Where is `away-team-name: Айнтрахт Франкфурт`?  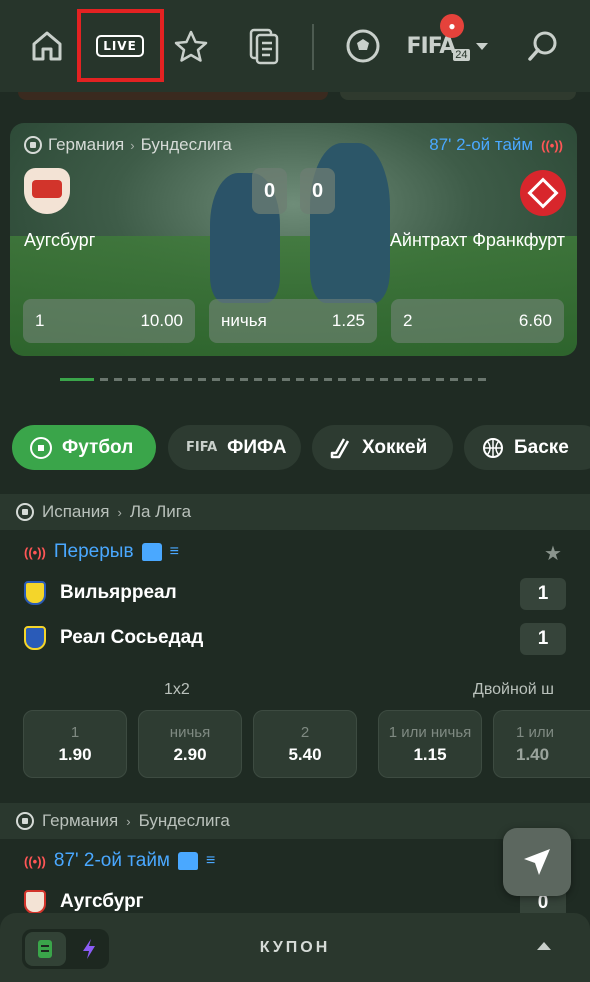 away-team-name: Айнтрахт Франкфурт is located at coordinates (477, 240).